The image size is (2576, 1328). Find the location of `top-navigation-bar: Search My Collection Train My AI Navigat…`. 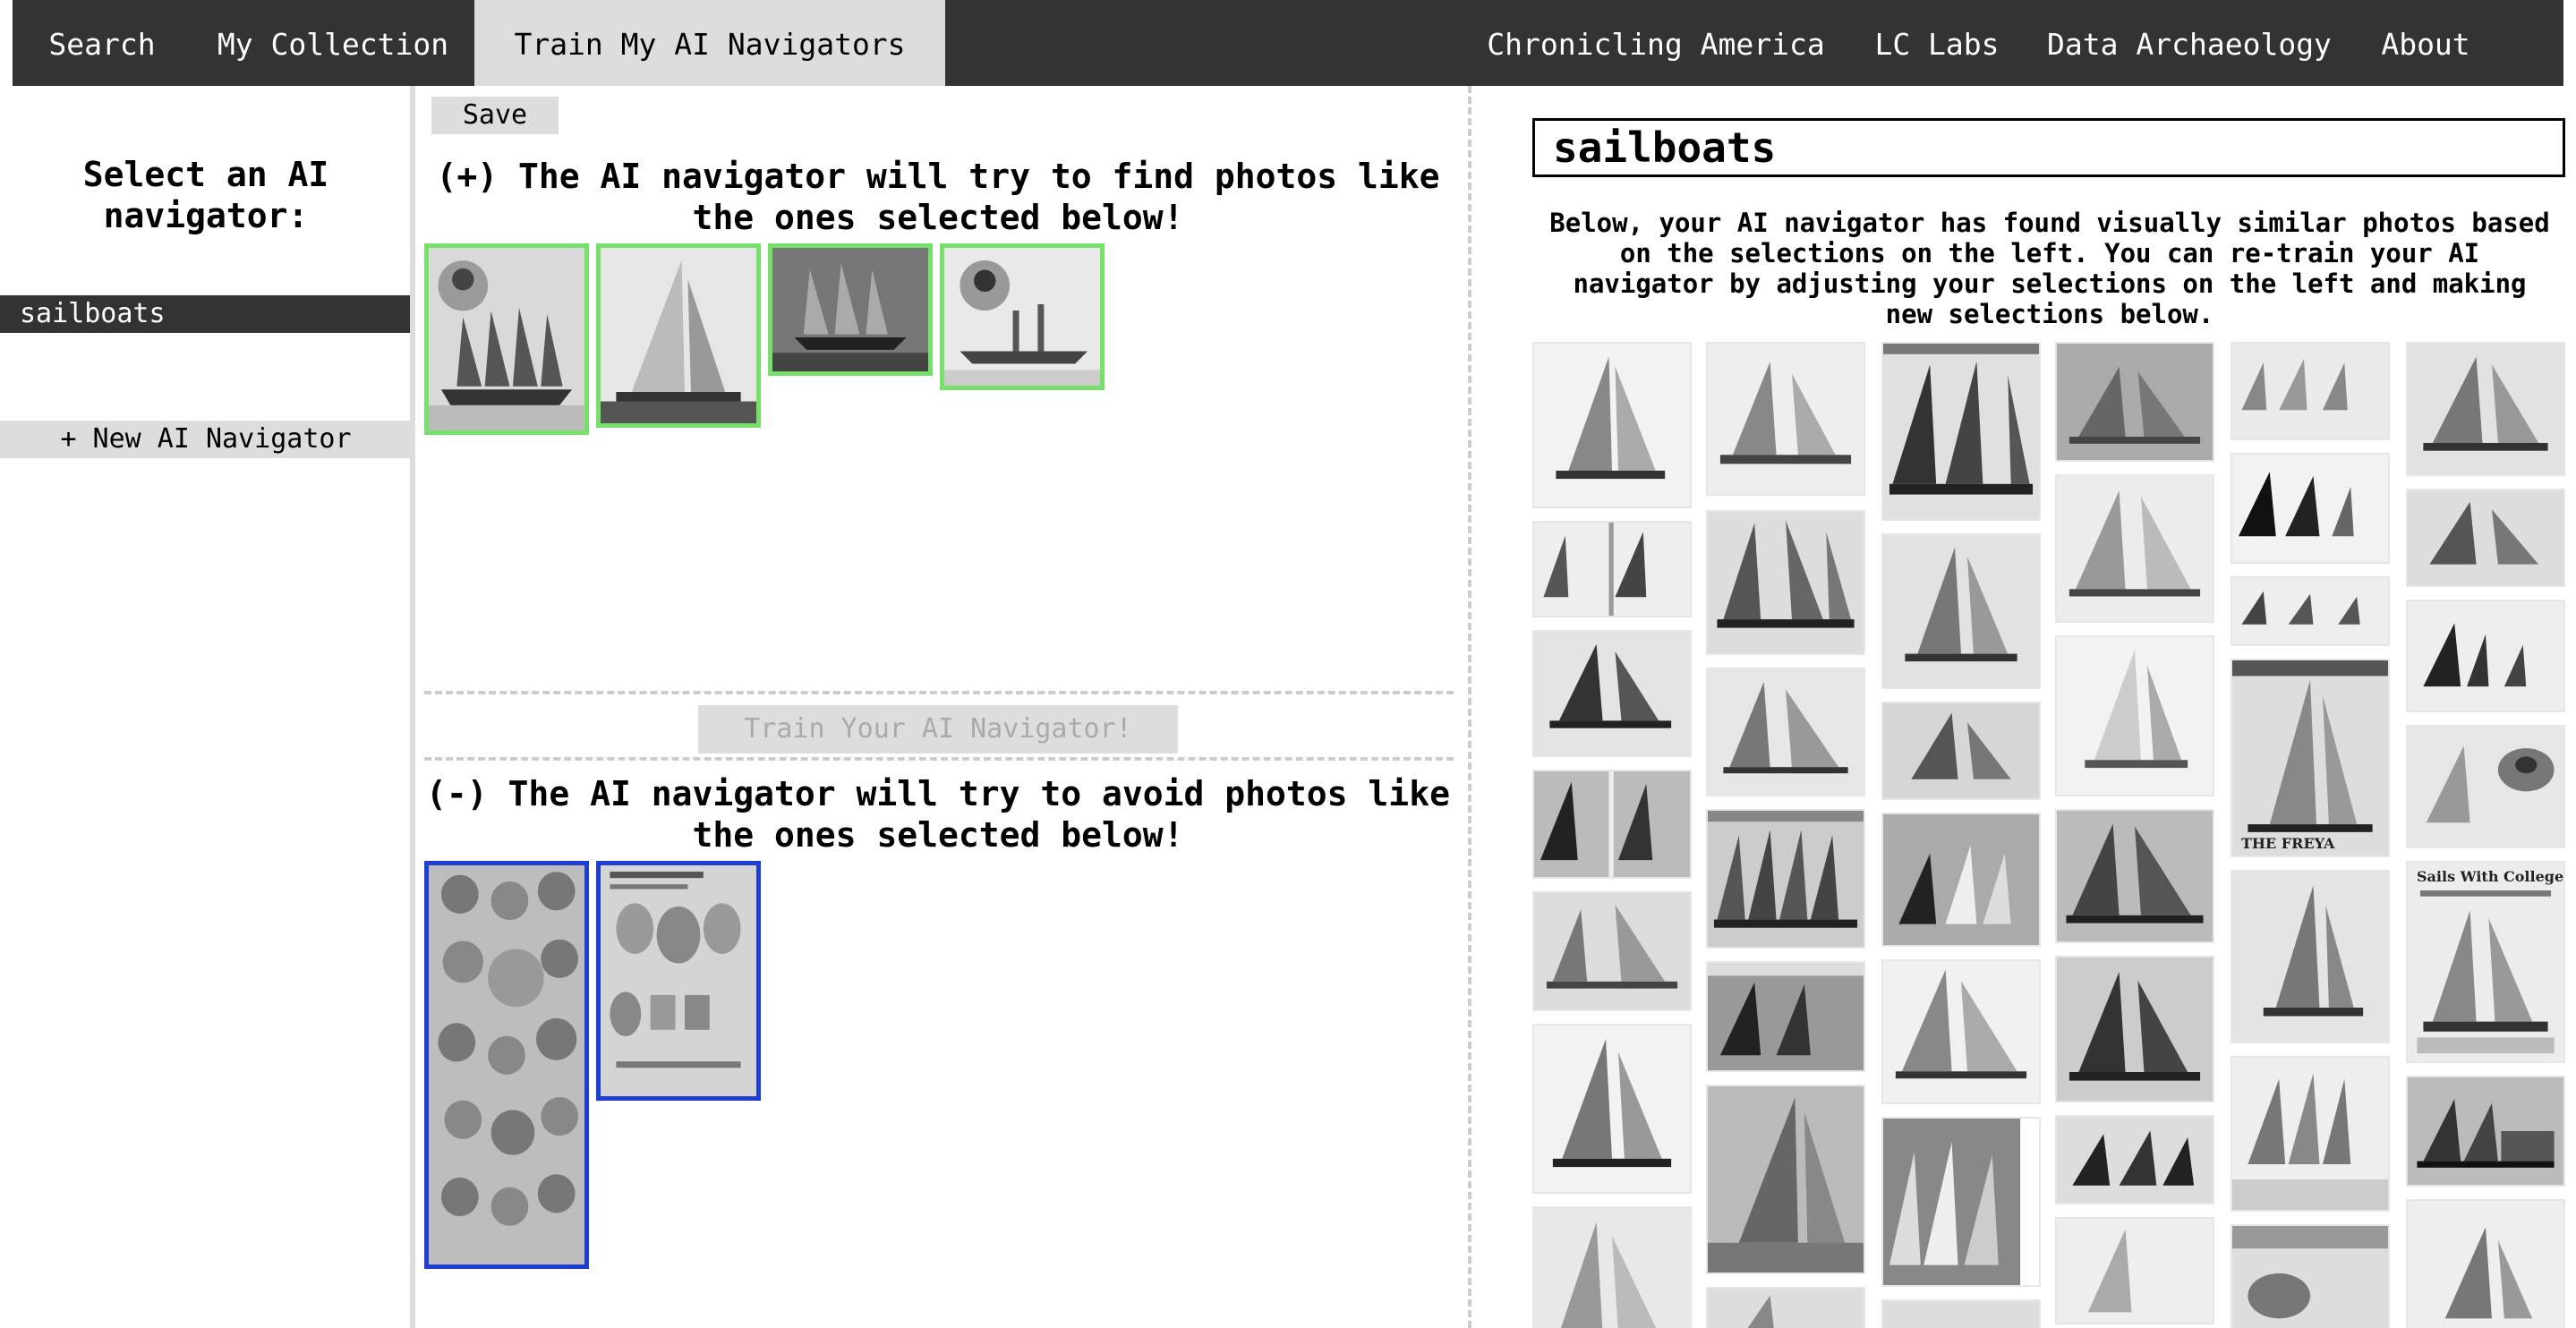

top-navigation-bar: Search My Collection Train My AI Navigat… is located at coordinates (1288, 43).